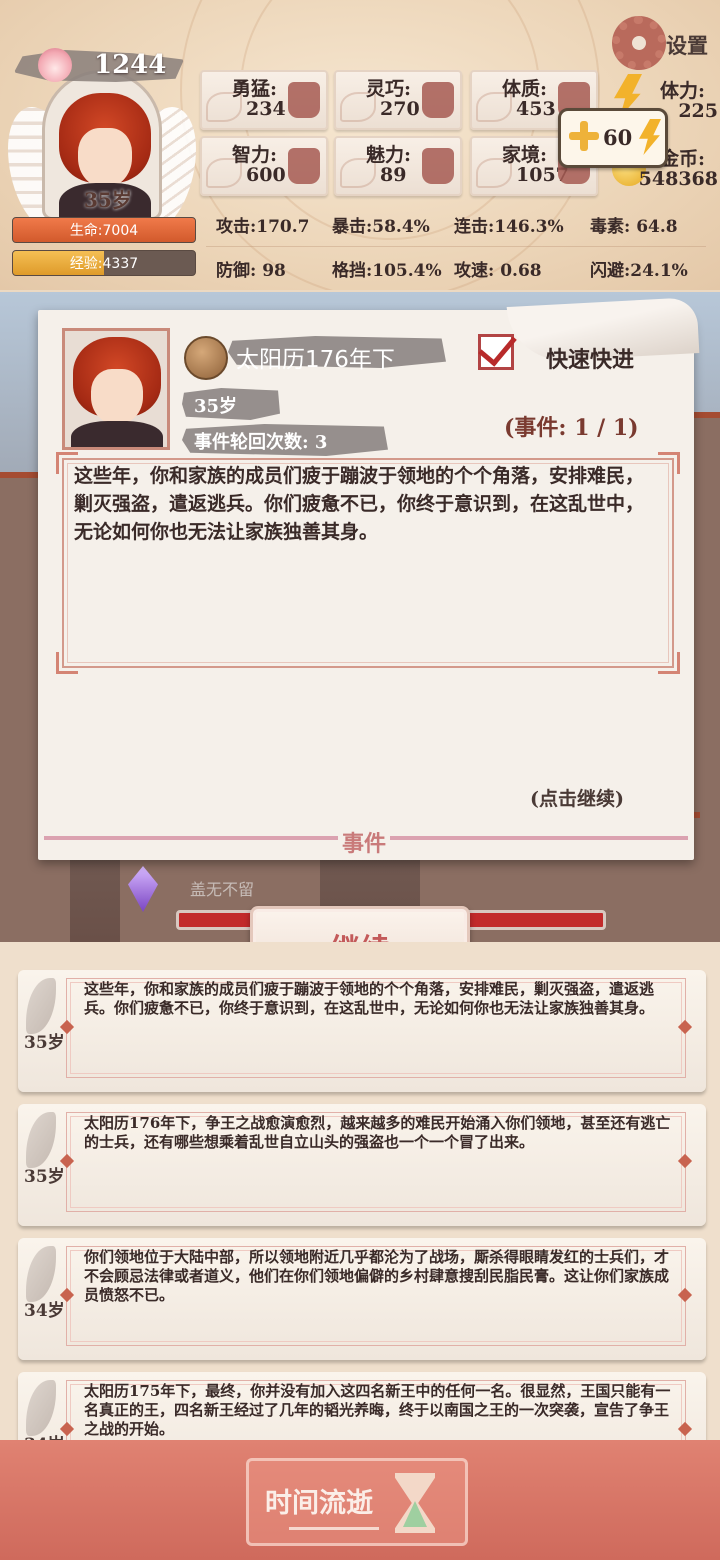 The width and height of the screenshot is (720, 1560). I want to click on event-footer-label: 事件, so click(364, 842).